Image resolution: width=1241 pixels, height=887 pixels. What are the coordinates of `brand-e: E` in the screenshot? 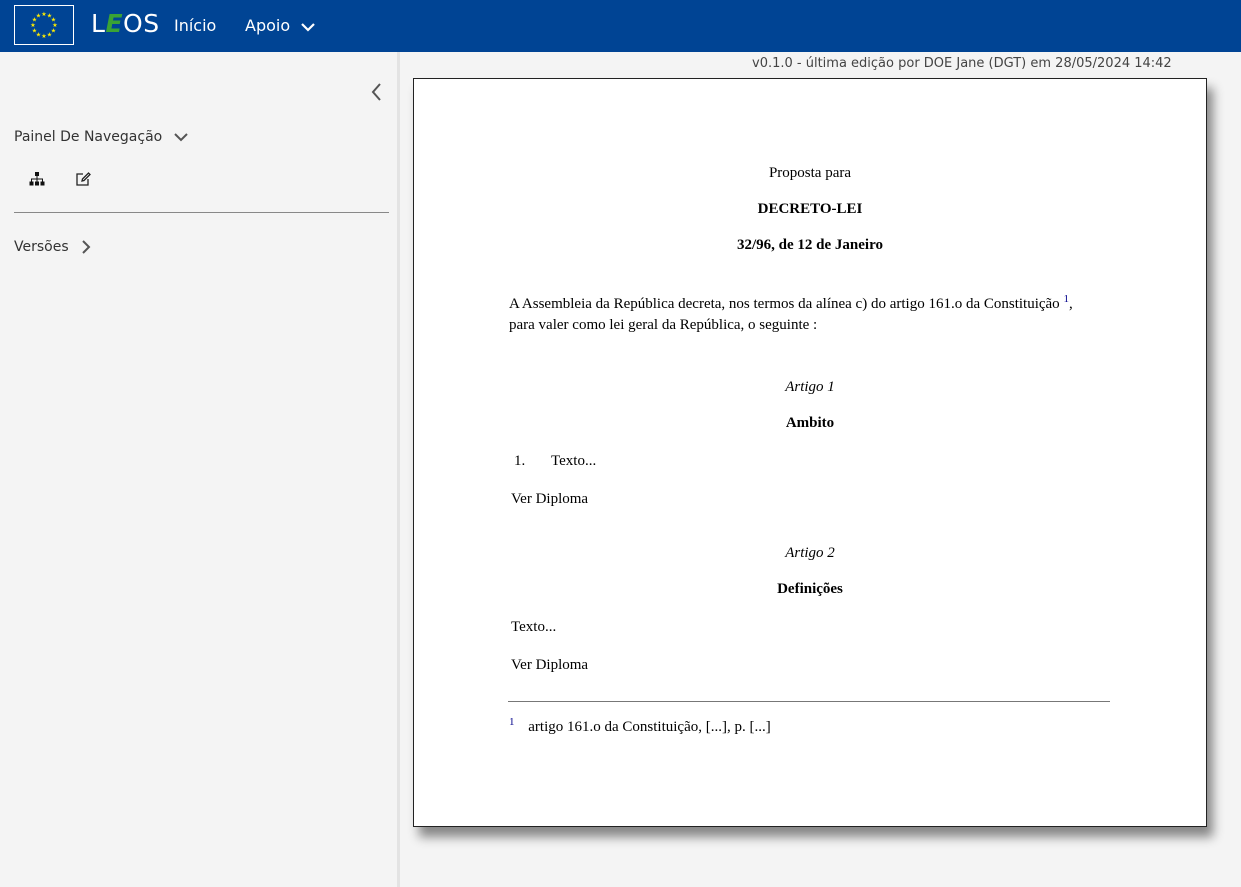 It's located at (114, 23).